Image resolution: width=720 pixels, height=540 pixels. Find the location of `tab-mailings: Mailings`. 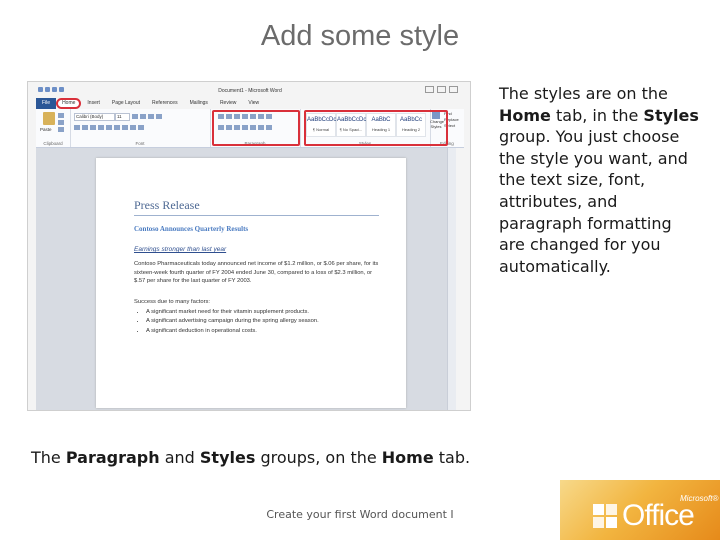

tab-mailings: Mailings is located at coordinates (199, 103).